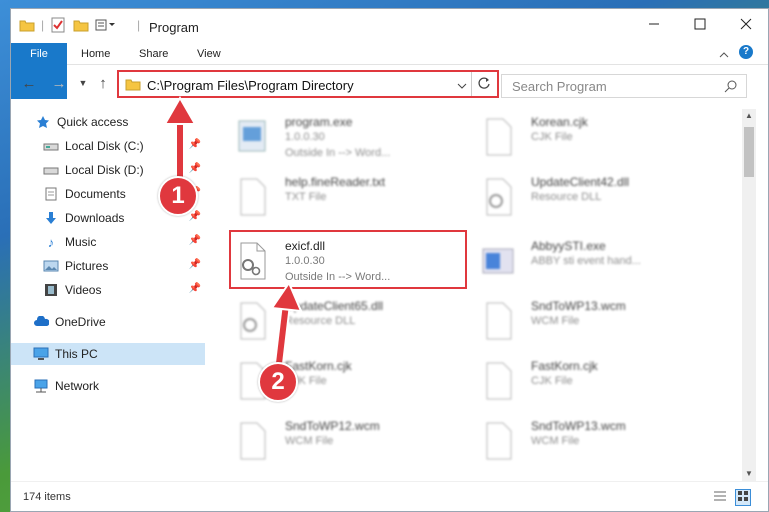 The height and width of the screenshot is (512, 769). What do you see at coordinates (233, 234) in the screenshot?
I see `callout-arrows` at bounding box center [233, 234].